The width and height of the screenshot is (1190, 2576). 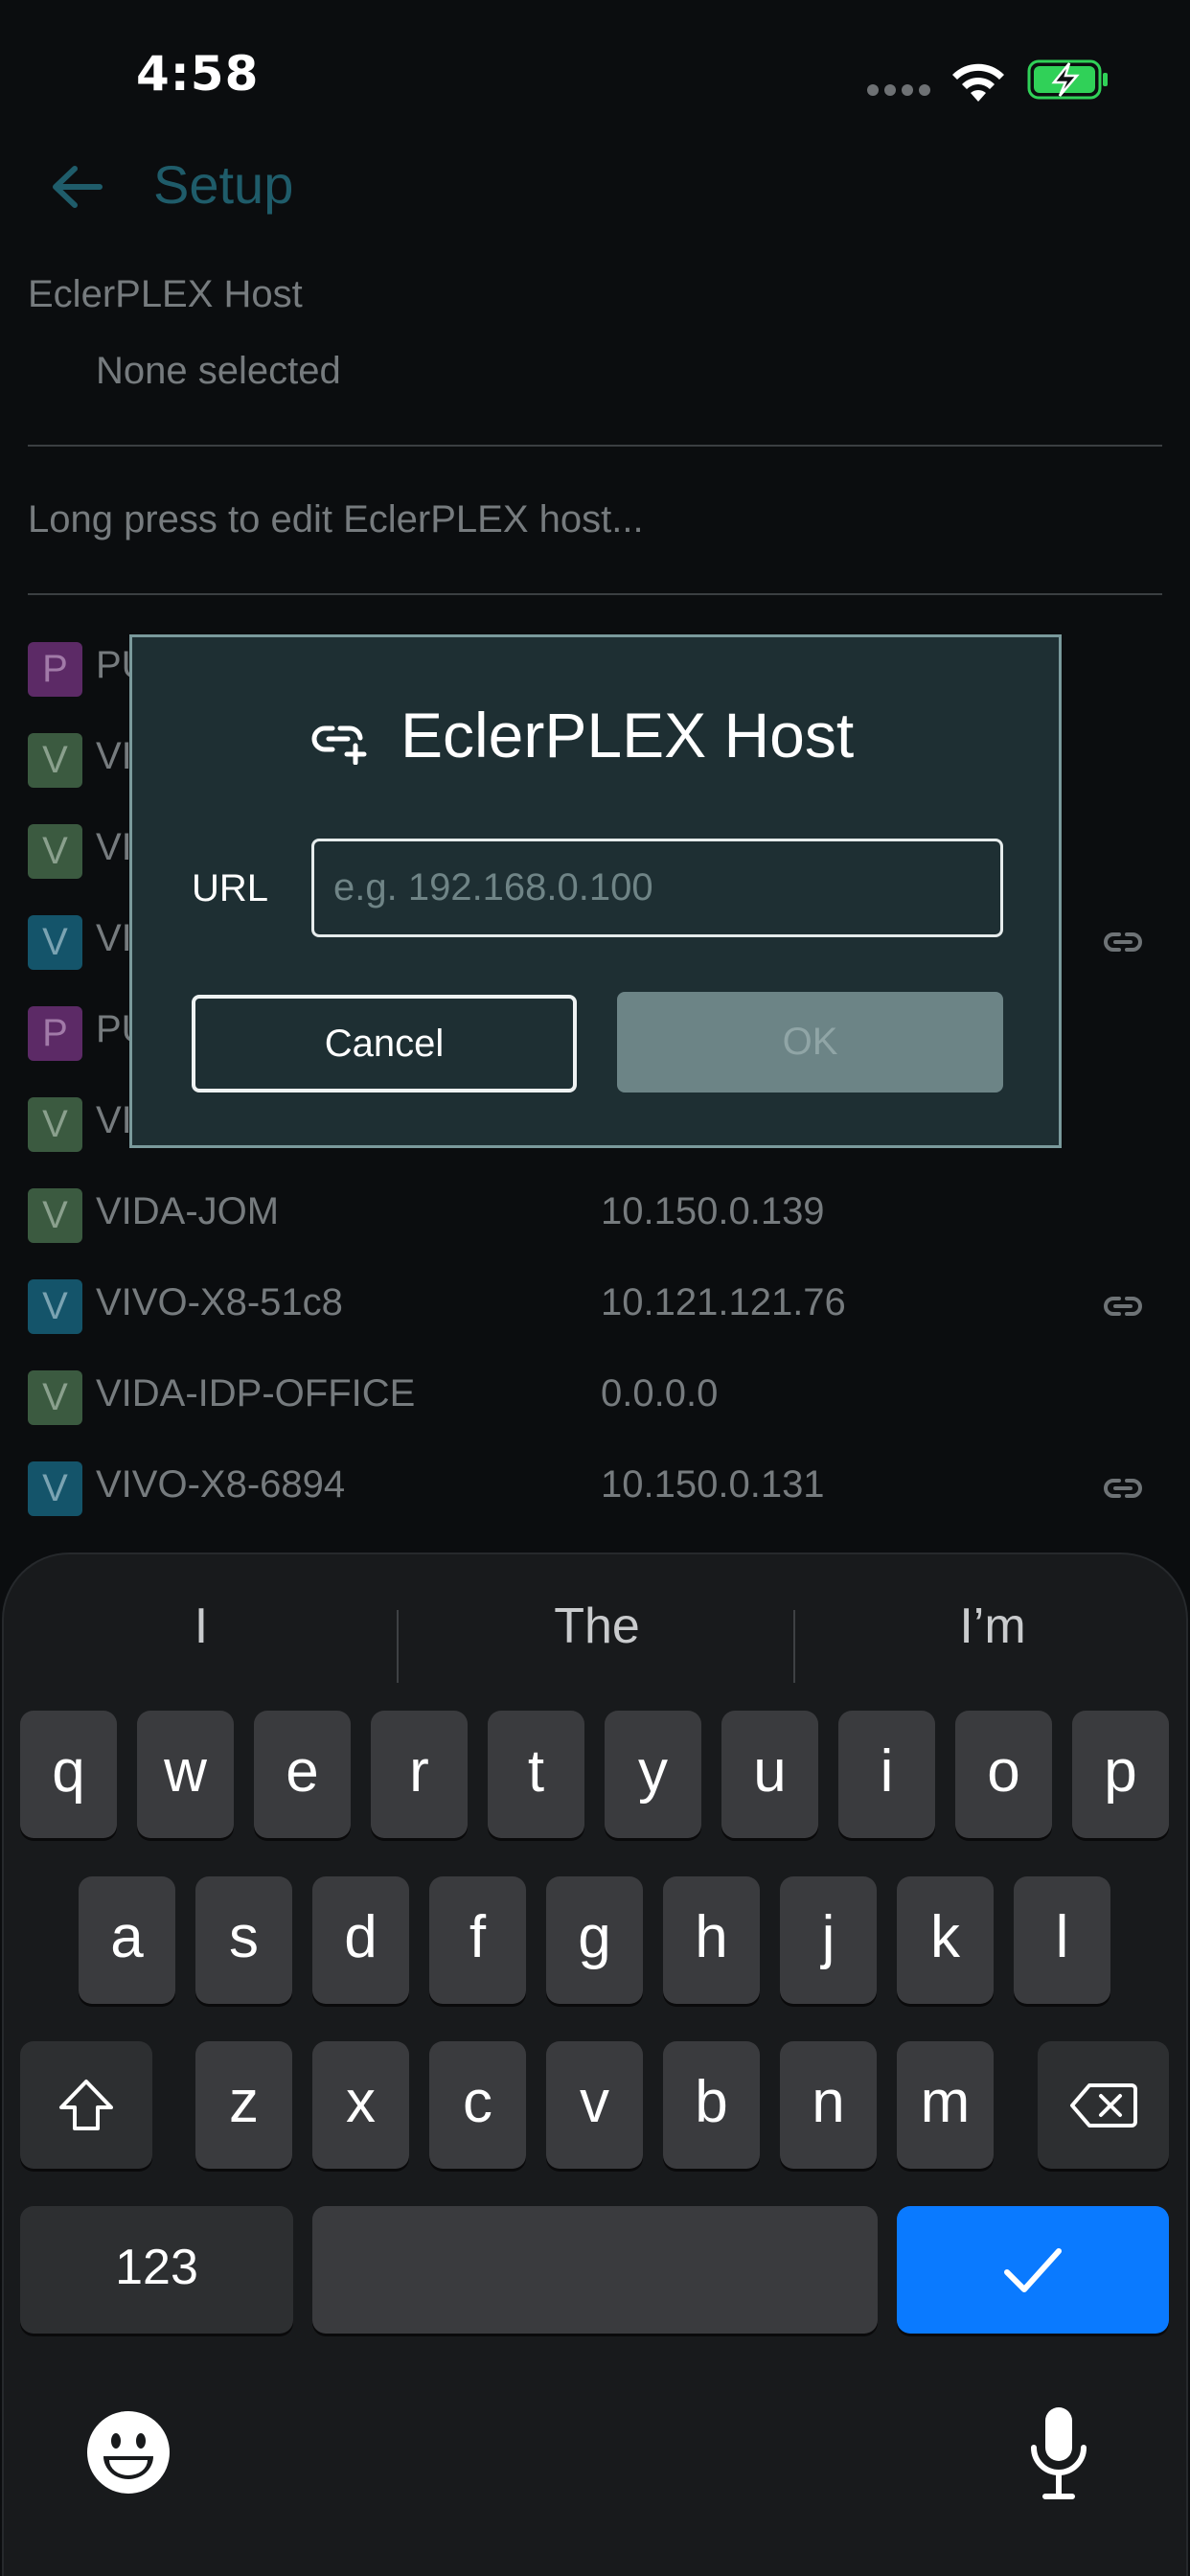 I want to click on device-ip: 10.150.0.139, so click(x=713, y=1211).